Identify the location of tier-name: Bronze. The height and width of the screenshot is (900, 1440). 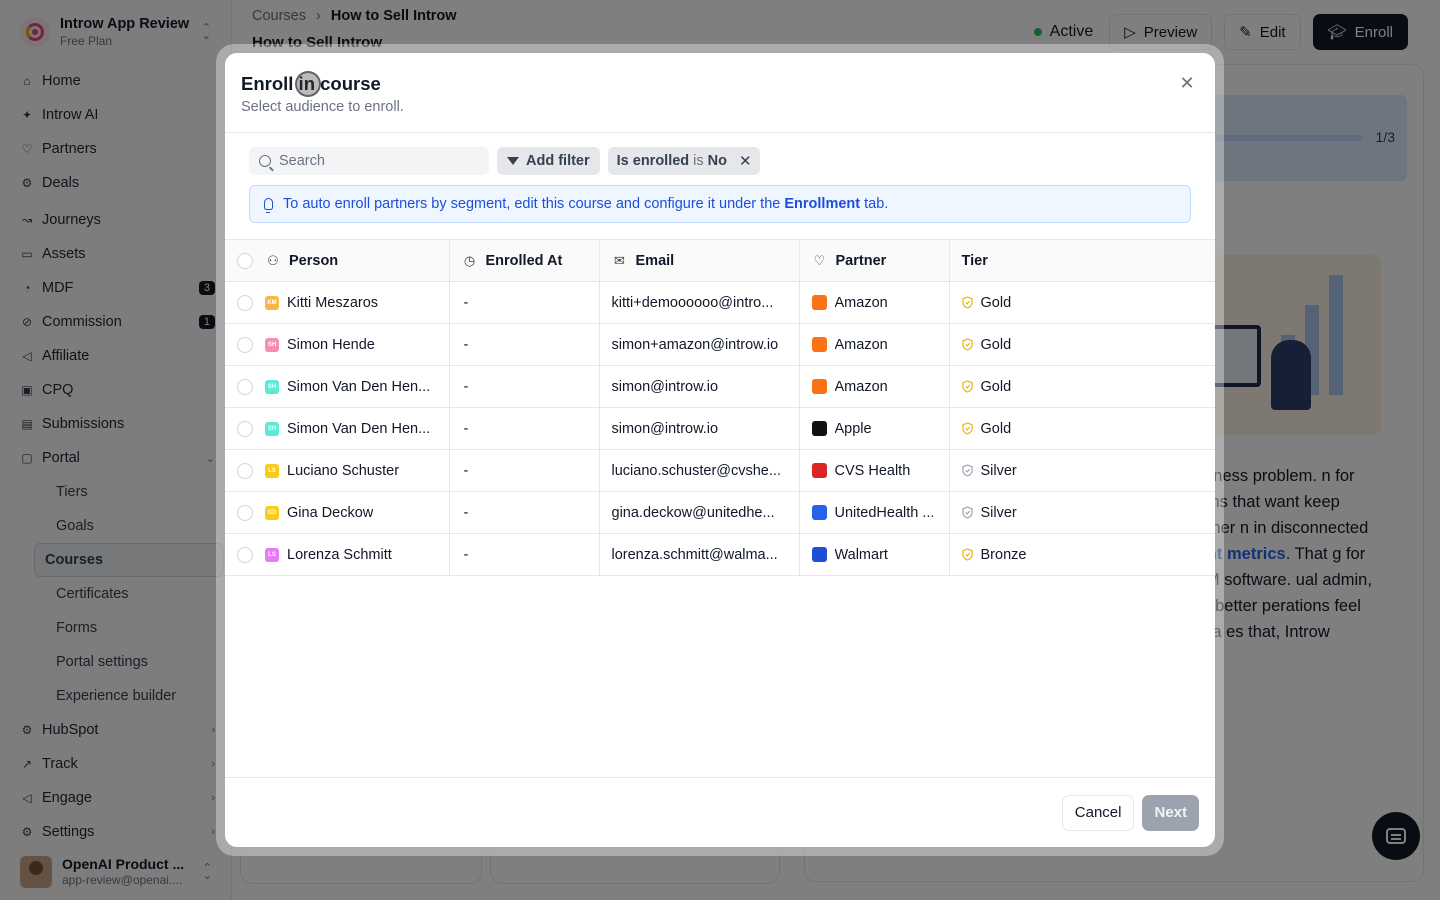
(1003, 554).